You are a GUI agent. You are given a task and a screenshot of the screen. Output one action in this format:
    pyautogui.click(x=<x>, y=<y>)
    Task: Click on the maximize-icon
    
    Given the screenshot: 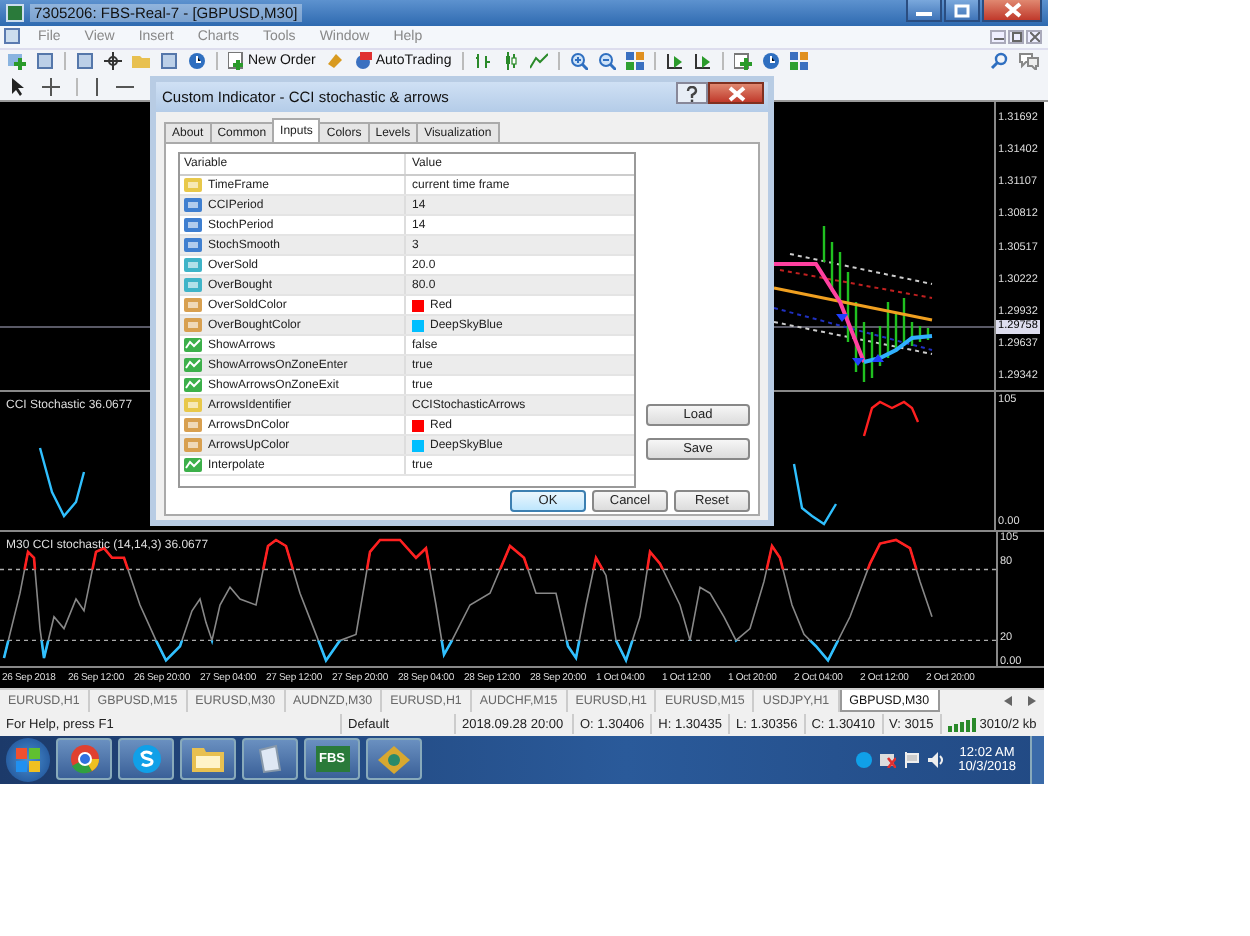 What is the action you would take?
    pyautogui.click(x=962, y=10)
    